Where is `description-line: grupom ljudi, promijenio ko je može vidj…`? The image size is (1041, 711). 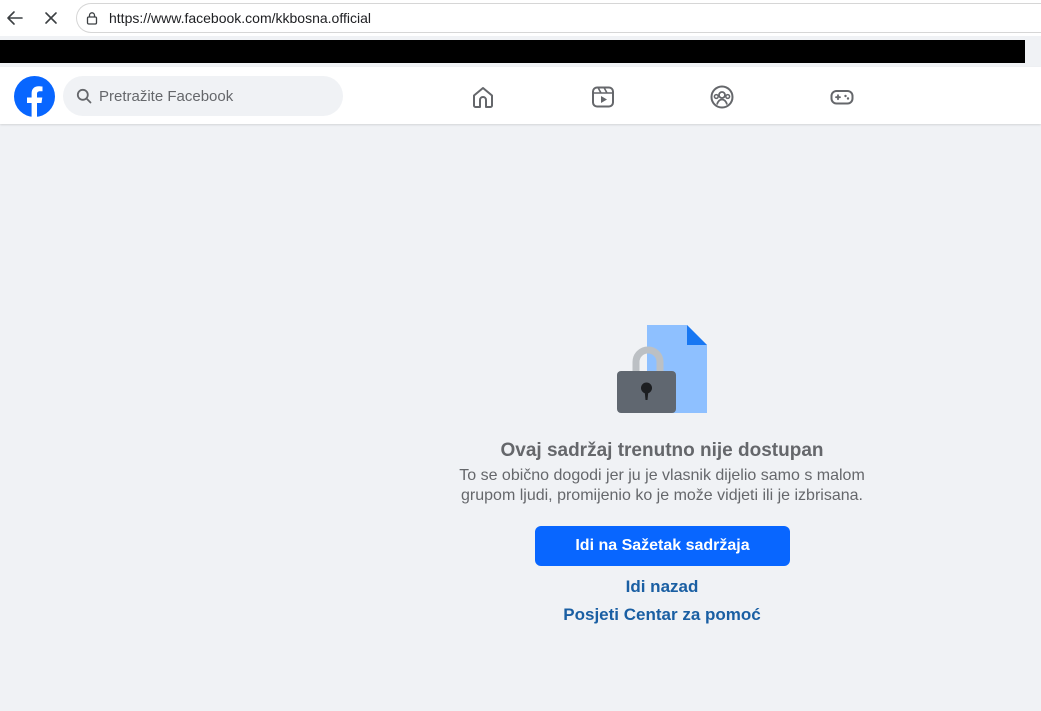
description-line: grupom ljudi, promijenio ko je može vidj… is located at coordinates (662, 495).